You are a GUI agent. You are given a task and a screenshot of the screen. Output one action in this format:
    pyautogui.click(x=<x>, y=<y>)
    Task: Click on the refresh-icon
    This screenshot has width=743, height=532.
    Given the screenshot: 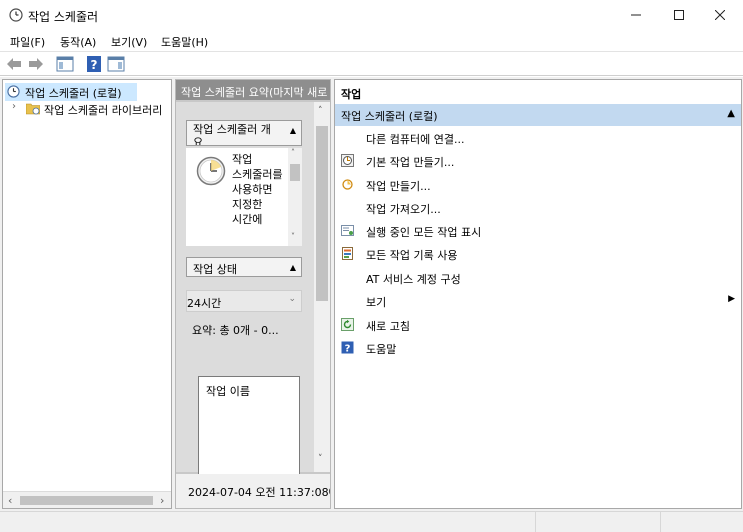 What is the action you would take?
    pyautogui.click(x=347, y=324)
    